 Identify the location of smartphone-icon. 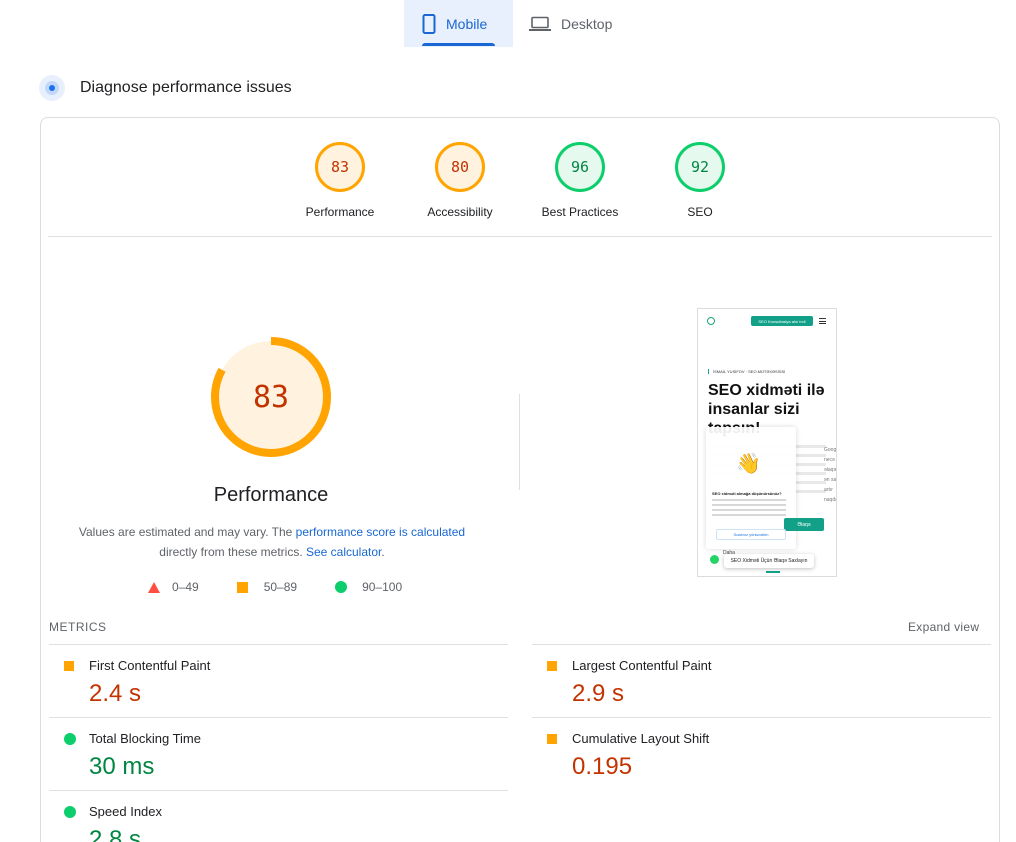
(429, 23).